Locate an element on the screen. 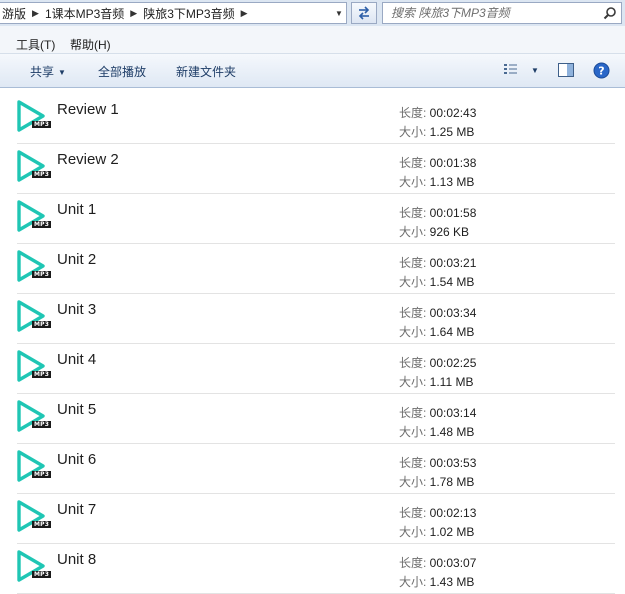 Image resolution: width=625 pixels, height=594 pixels. length-value: 00:03:14 is located at coordinates (453, 413).